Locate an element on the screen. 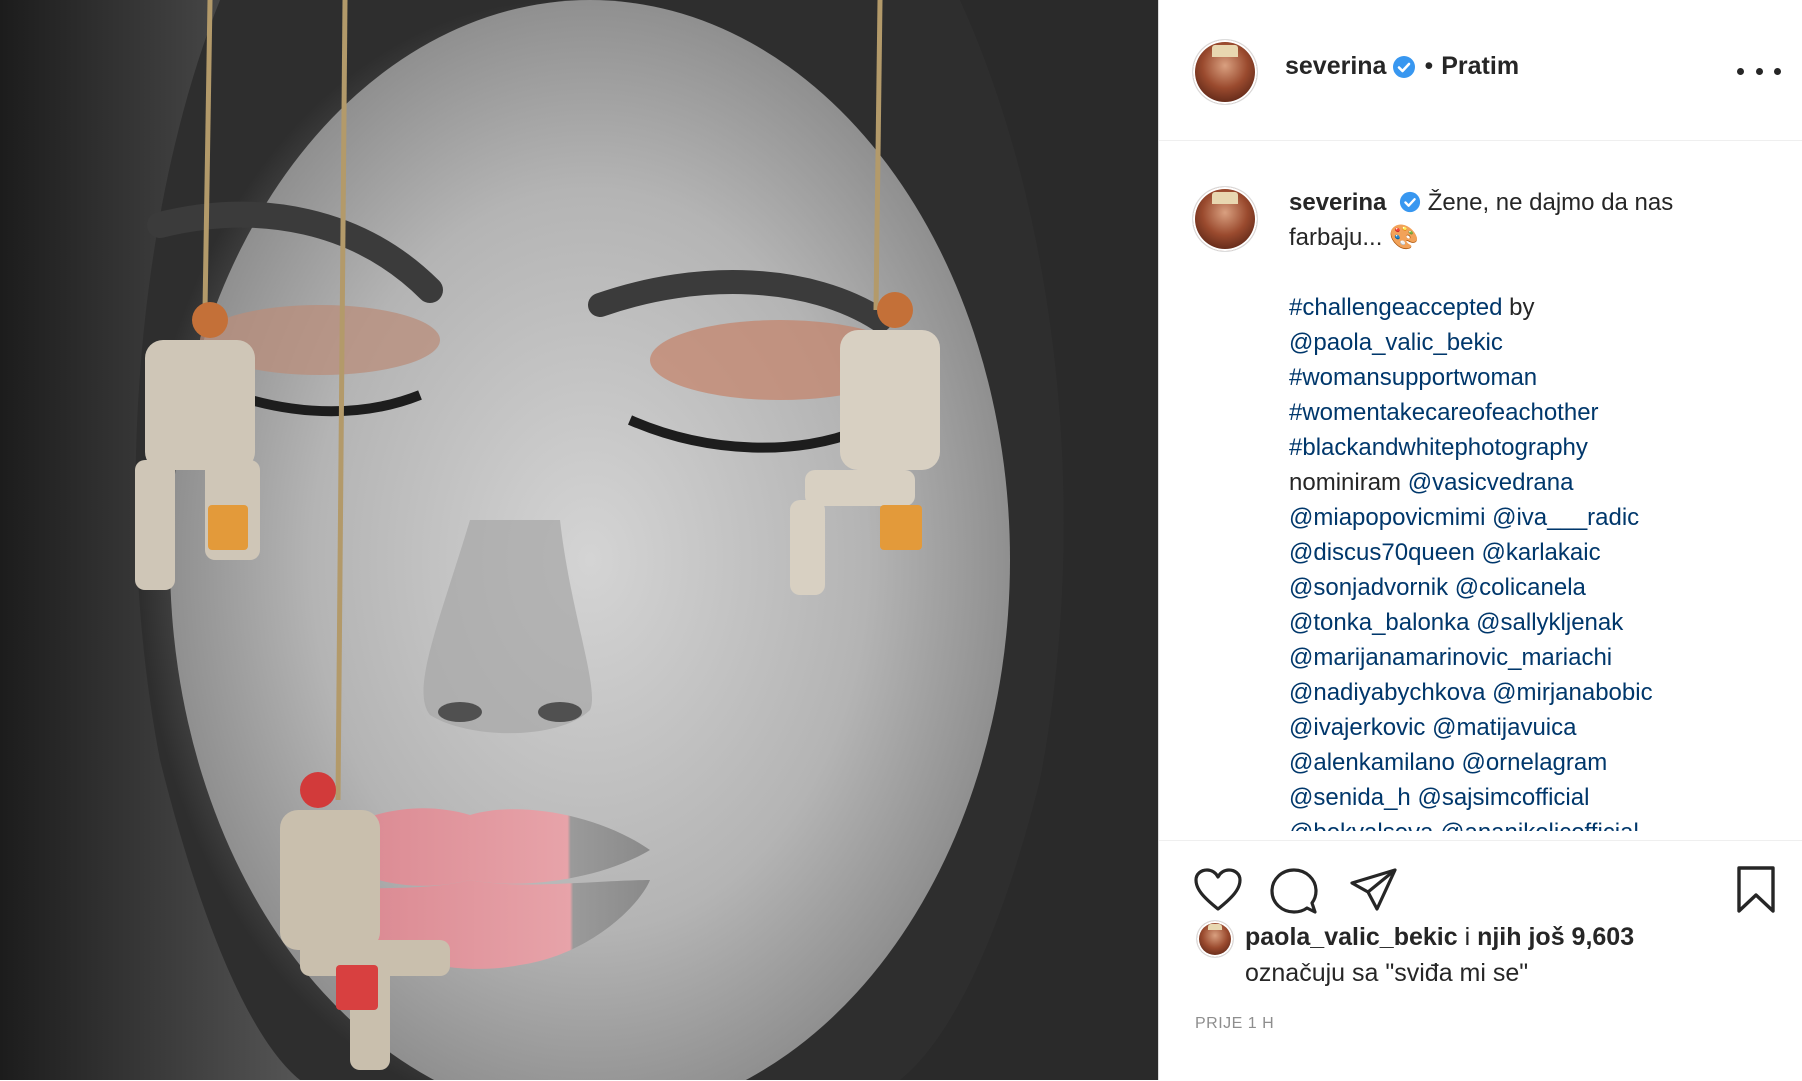 The width and height of the screenshot is (1802, 1081). mention-link: @bekvalseva is located at coordinates (1361, 825).